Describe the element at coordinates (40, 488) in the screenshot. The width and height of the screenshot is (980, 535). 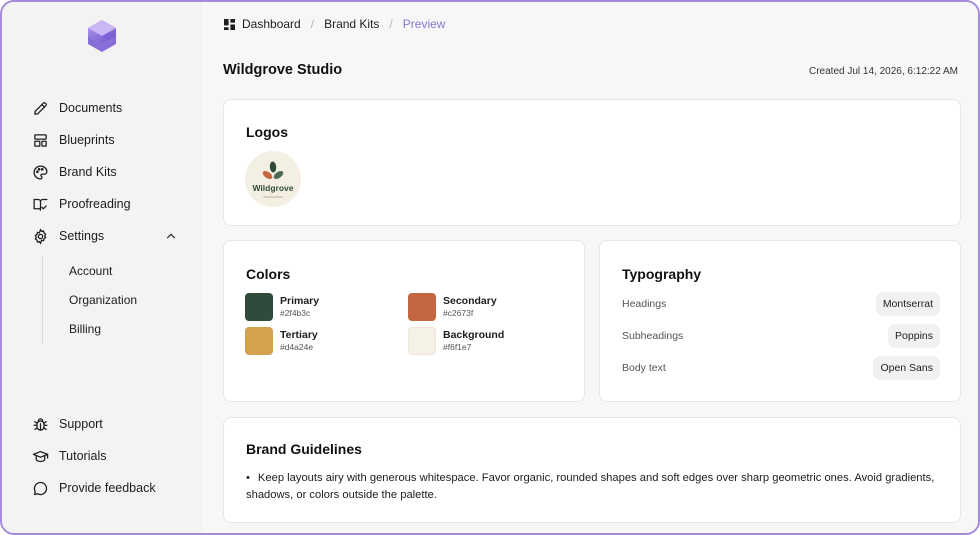
I see `chat-bubble-icon` at that location.